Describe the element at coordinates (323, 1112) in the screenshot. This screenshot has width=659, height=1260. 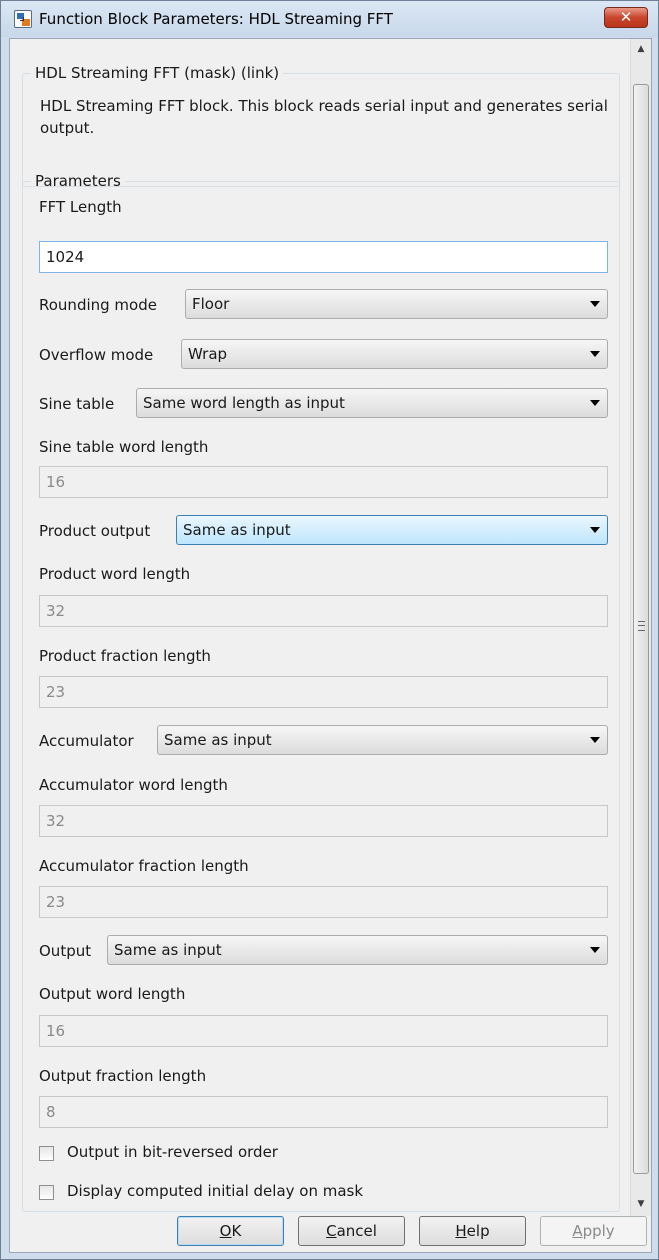
I see `output-fraction-length-field: 8` at that location.